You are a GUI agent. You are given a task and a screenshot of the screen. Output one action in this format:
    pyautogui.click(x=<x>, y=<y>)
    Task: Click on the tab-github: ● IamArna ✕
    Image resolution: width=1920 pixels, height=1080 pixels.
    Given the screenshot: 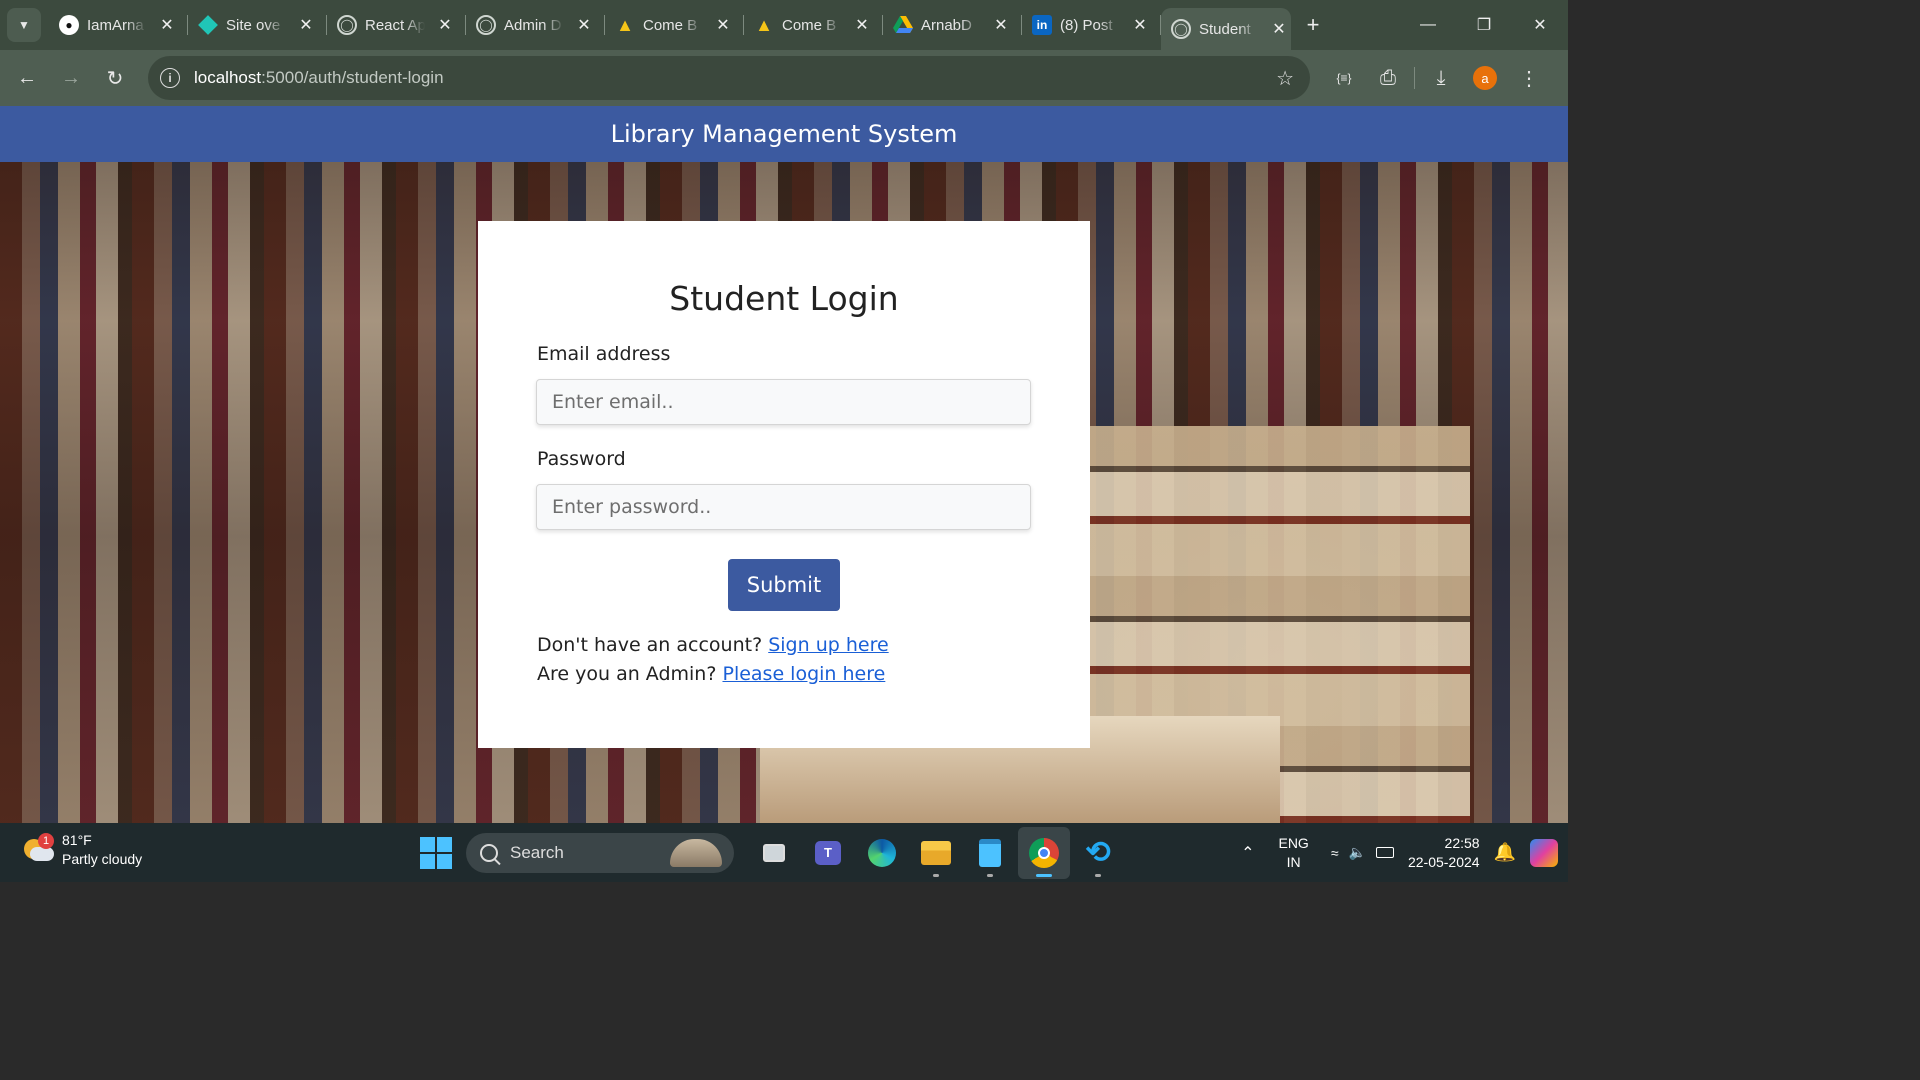 What is the action you would take?
    pyautogui.click(x=118, y=25)
    